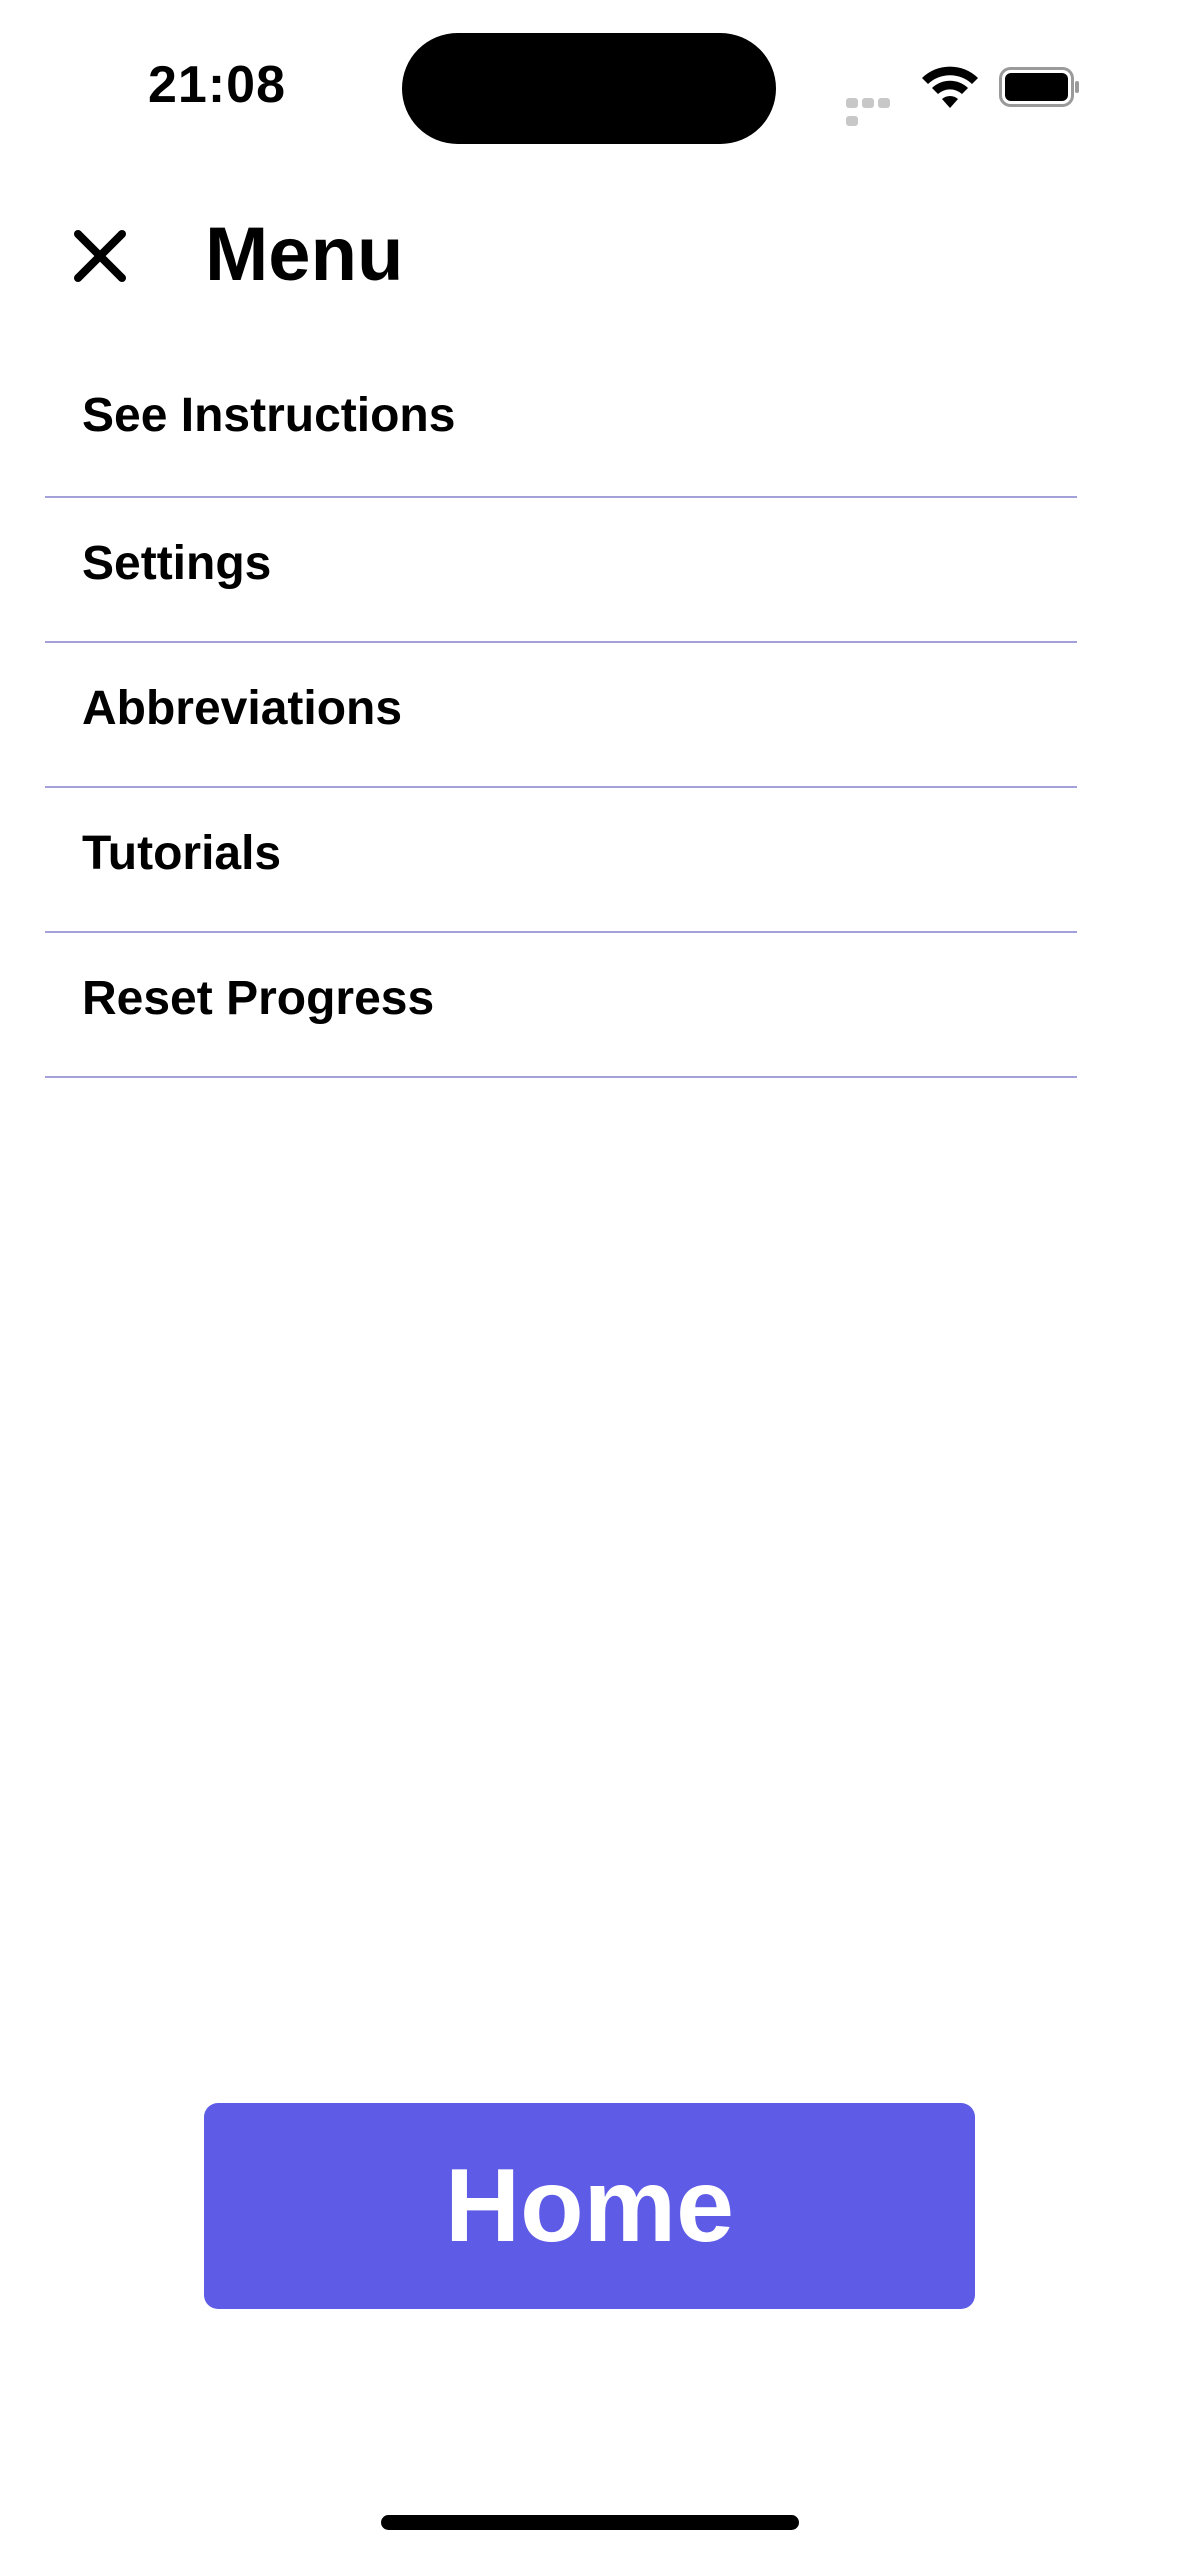 The height and width of the screenshot is (2556, 1179). What do you see at coordinates (950, 87) in the screenshot?
I see `wifi-icon` at bounding box center [950, 87].